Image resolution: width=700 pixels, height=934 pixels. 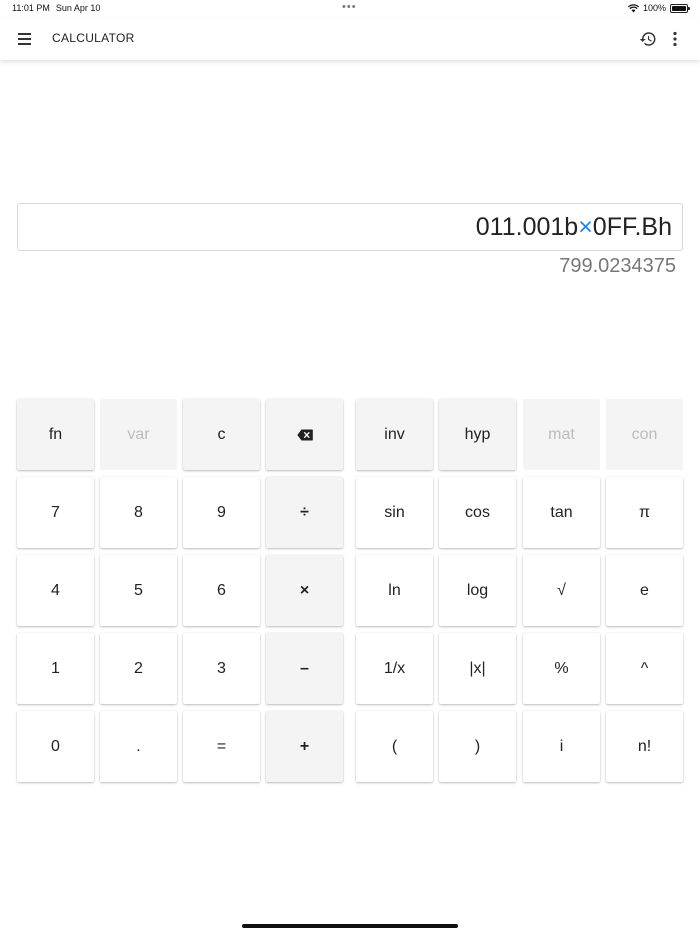 What do you see at coordinates (25, 39) in the screenshot?
I see `hamburger-menu-icon` at bounding box center [25, 39].